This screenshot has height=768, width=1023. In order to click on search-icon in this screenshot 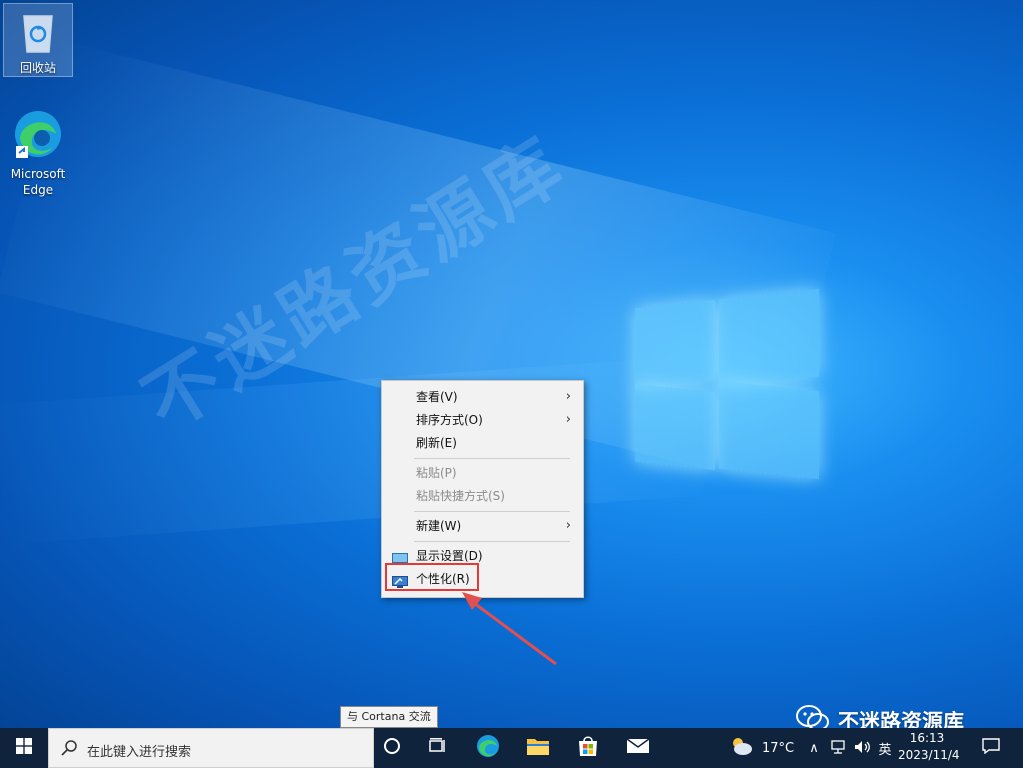, I will do `click(69, 750)`.